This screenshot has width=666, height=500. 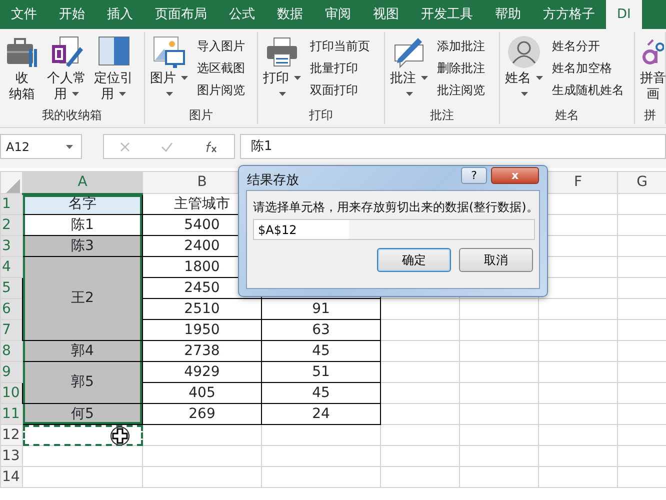 What do you see at coordinates (11, 246) in the screenshot?
I see `row-header: 3` at bounding box center [11, 246].